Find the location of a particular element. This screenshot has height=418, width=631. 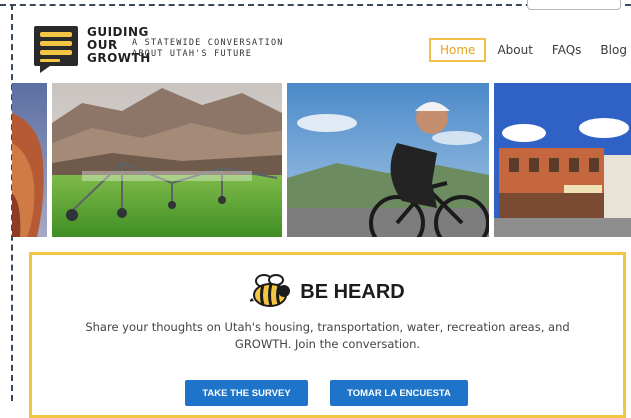

nav-faqs: FAQs is located at coordinates (567, 50).